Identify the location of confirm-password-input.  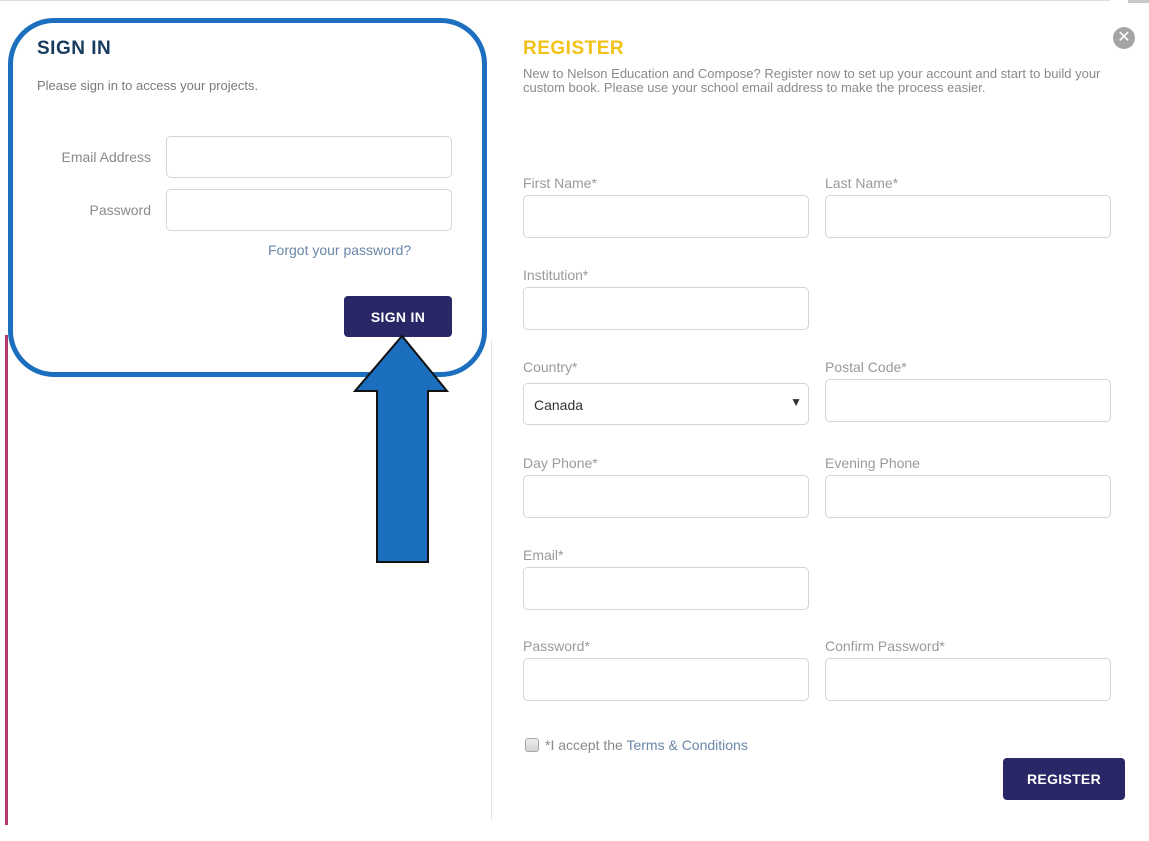
(968, 679).